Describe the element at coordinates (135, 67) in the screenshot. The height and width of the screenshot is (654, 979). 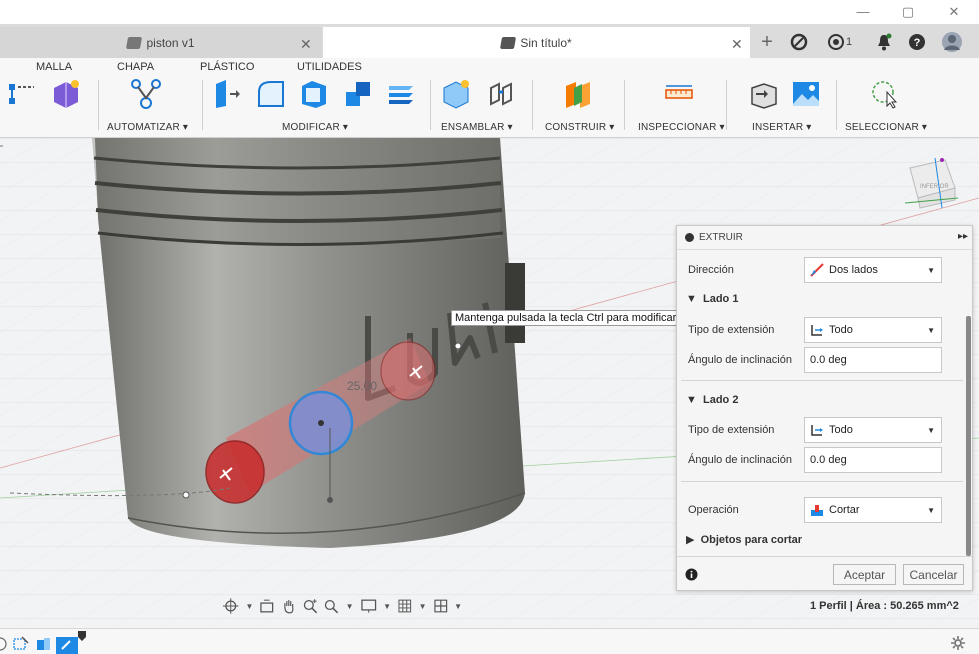
I see `menu-chapa: CHAPA` at that location.